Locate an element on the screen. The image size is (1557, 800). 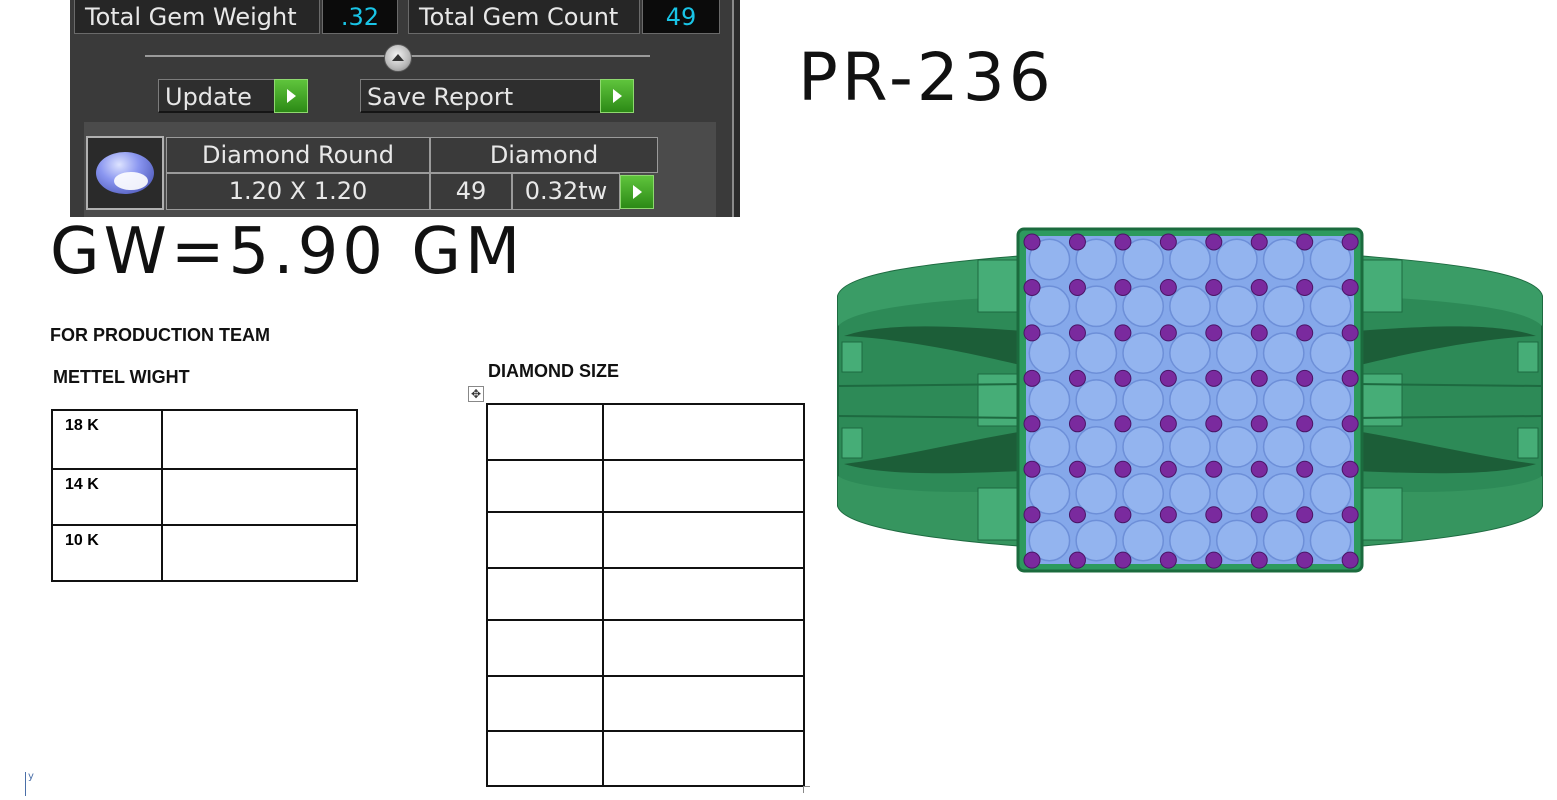
gem-count-cell: 49 is located at coordinates (471, 191).